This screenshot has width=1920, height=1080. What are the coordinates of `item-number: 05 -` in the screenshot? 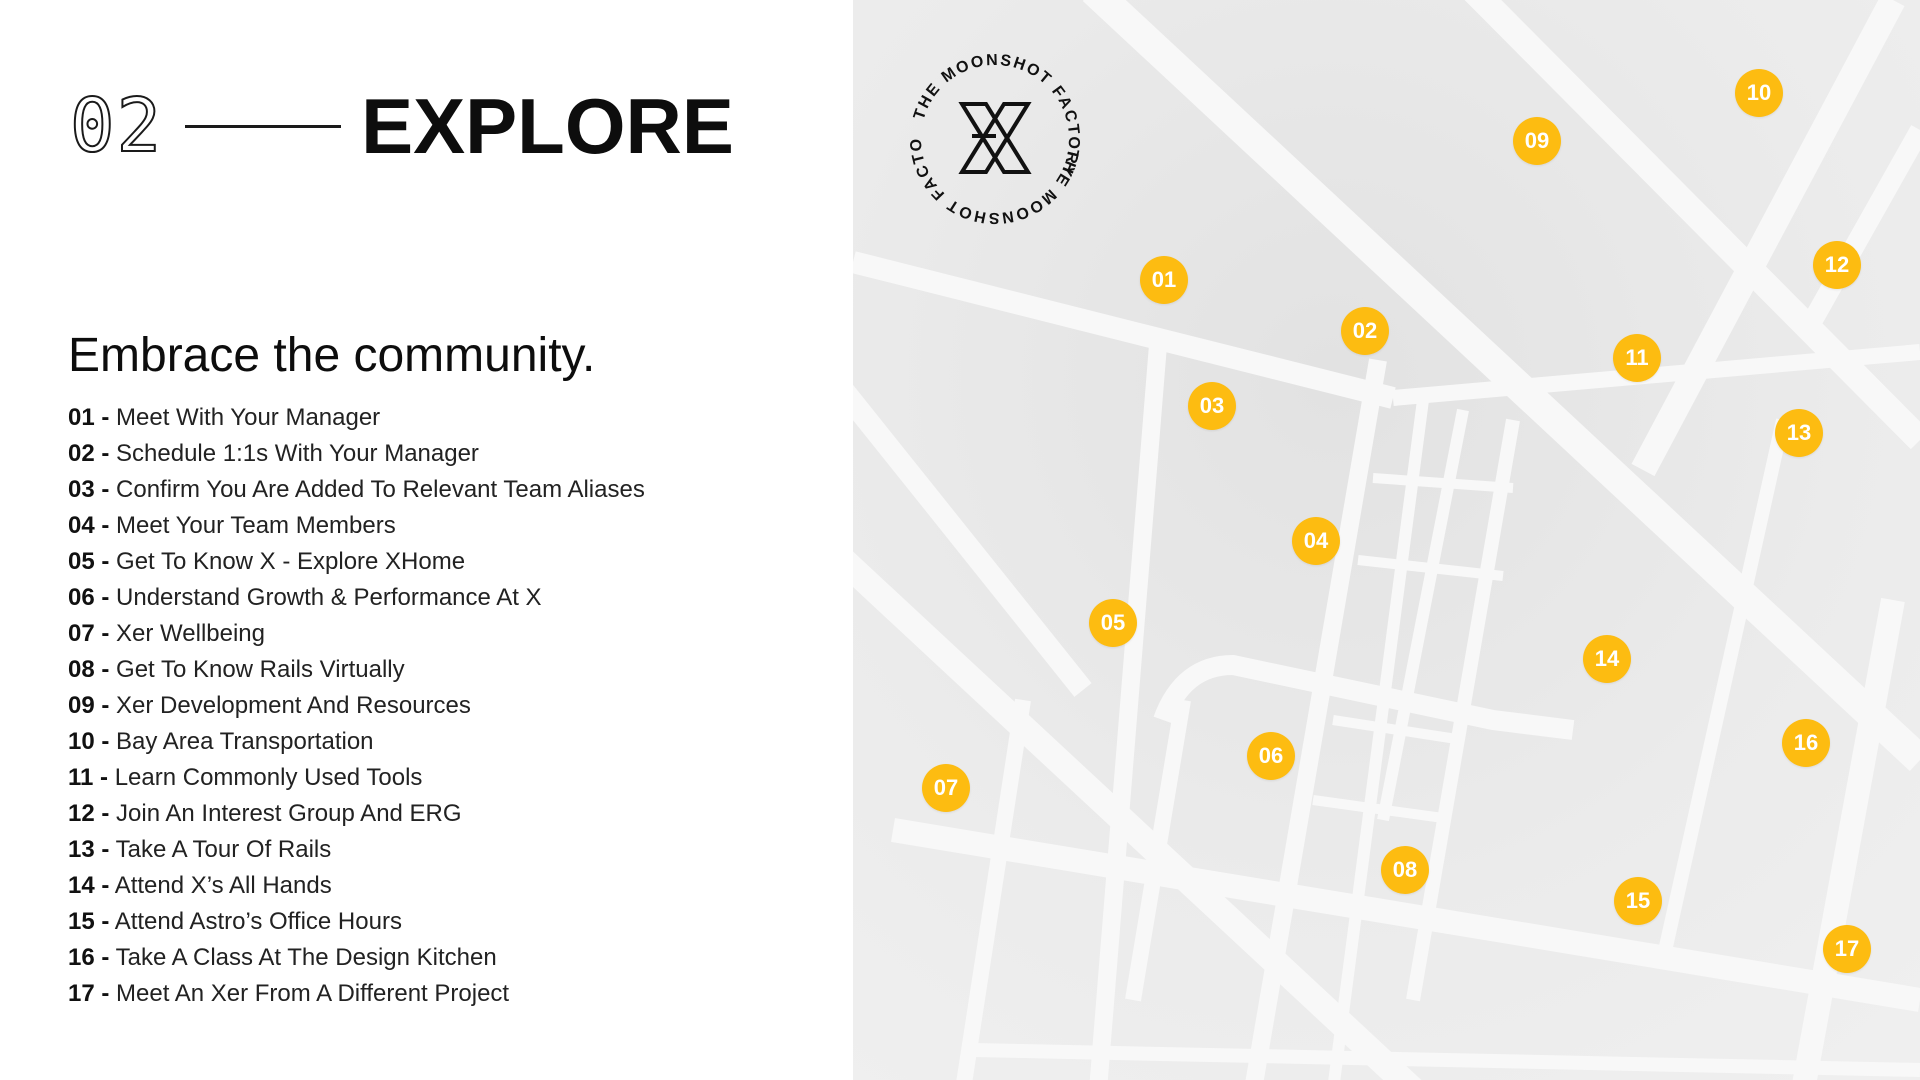 It's located at (89, 561).